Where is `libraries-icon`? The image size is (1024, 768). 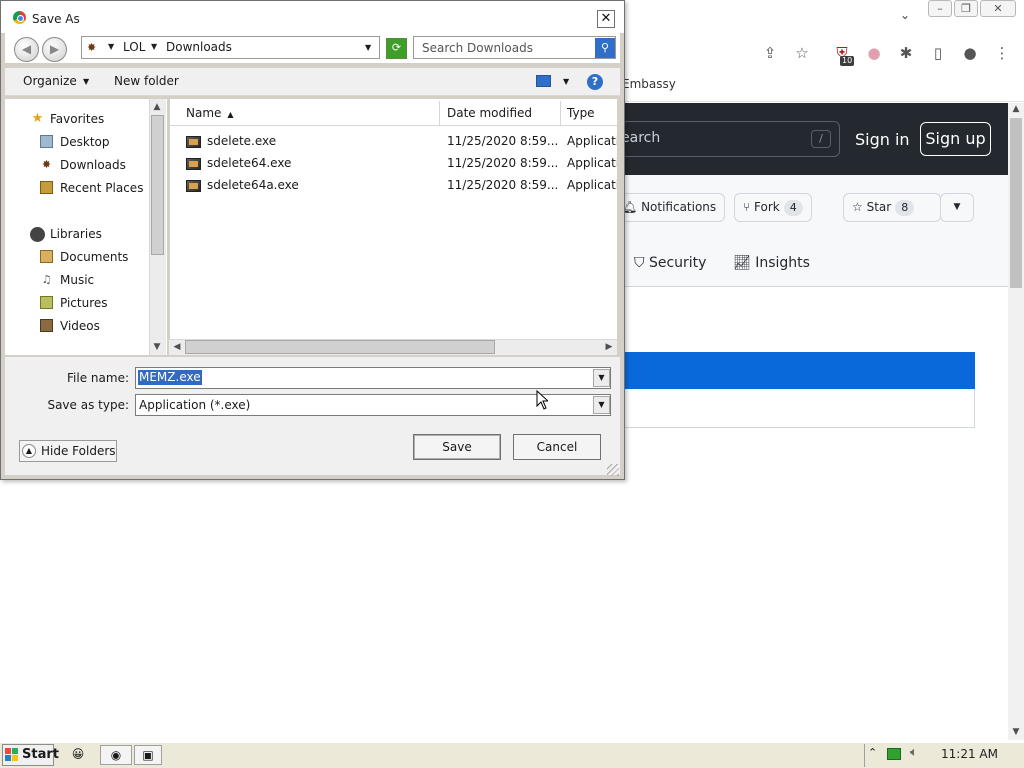
libraries-icon is located at coordinates (37, 234).